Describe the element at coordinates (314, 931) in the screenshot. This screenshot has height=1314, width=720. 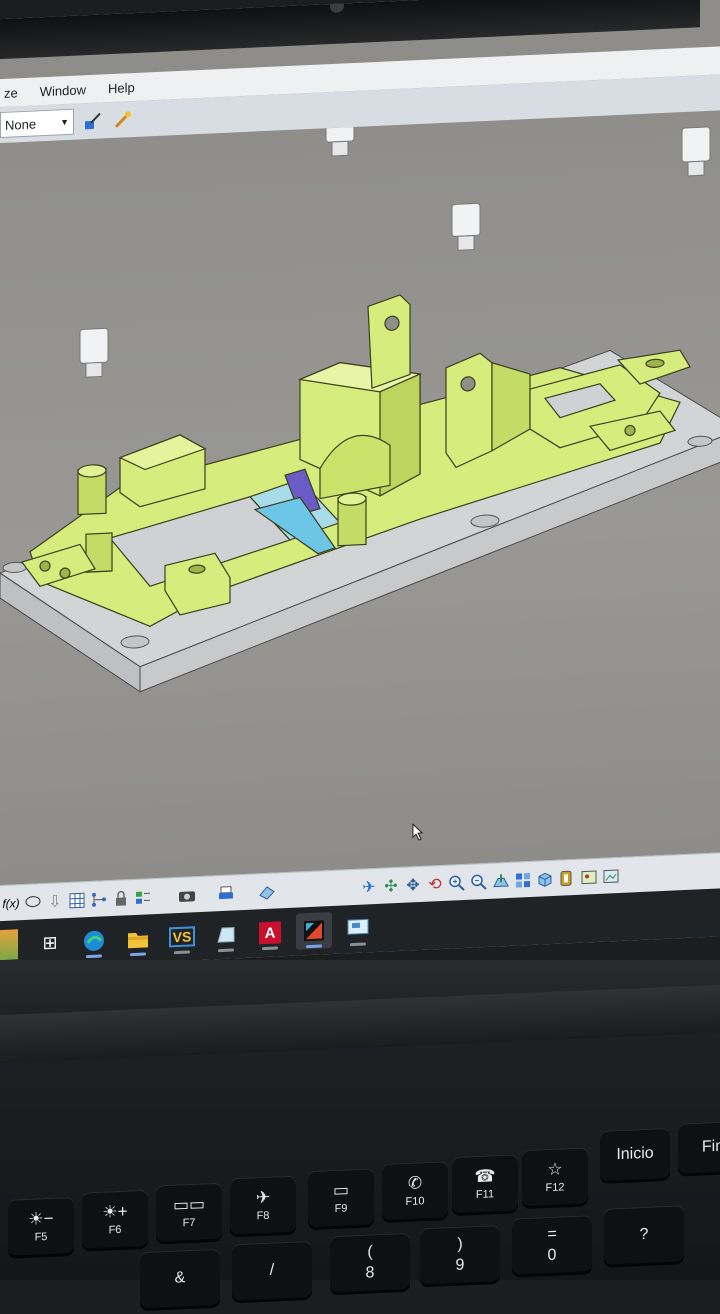
I see `cad-viewer-icon` at that location.